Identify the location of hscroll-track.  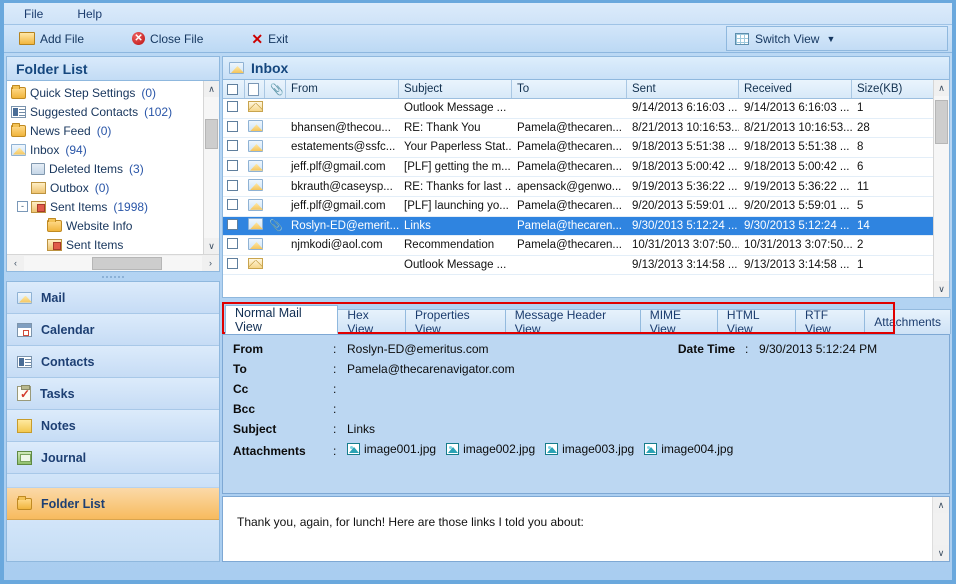
(113, 263).